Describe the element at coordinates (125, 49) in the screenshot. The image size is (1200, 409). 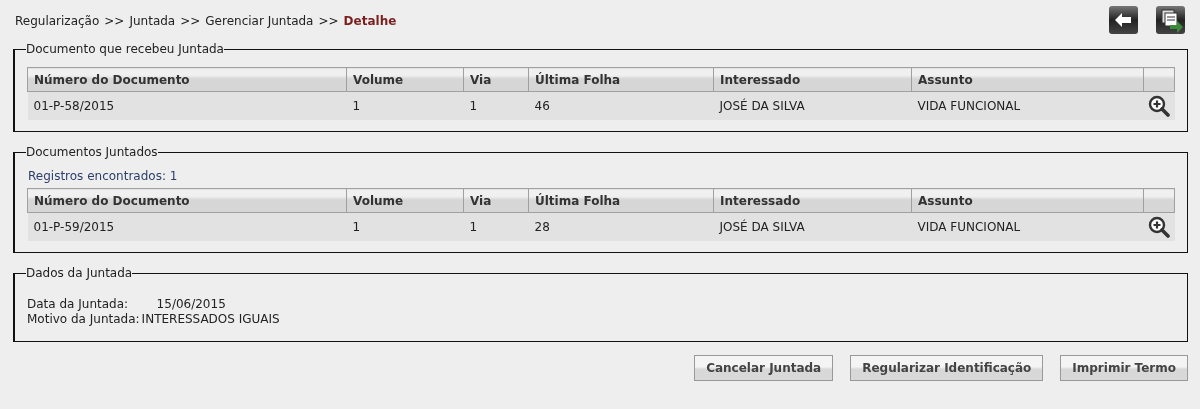
I see `section-legend: Documento que recebeu Juntada` at that location.